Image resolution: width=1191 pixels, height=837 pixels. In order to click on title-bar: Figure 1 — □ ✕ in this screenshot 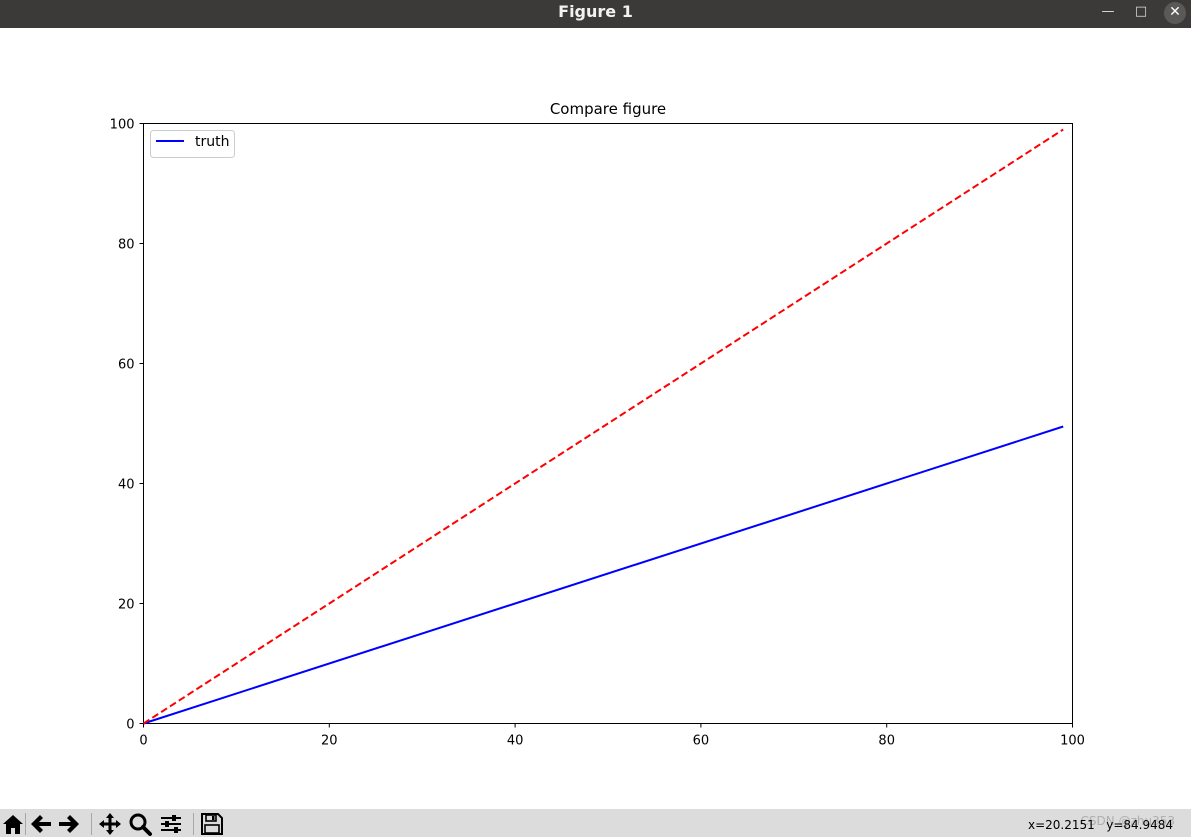, I will do `click(595, 14)`.